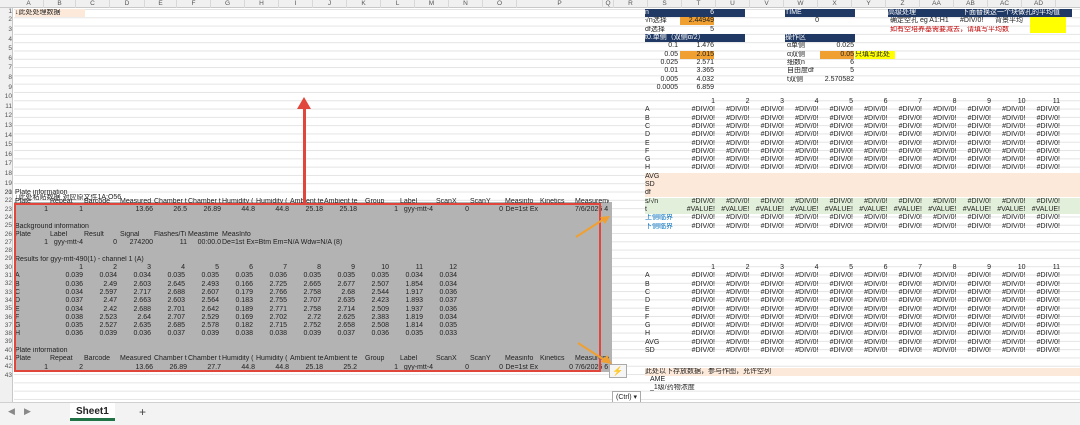  What do you see at coordinates (6, 259) in the screenshot?
I see `row-header: 29` at bounding box center [6, 259].